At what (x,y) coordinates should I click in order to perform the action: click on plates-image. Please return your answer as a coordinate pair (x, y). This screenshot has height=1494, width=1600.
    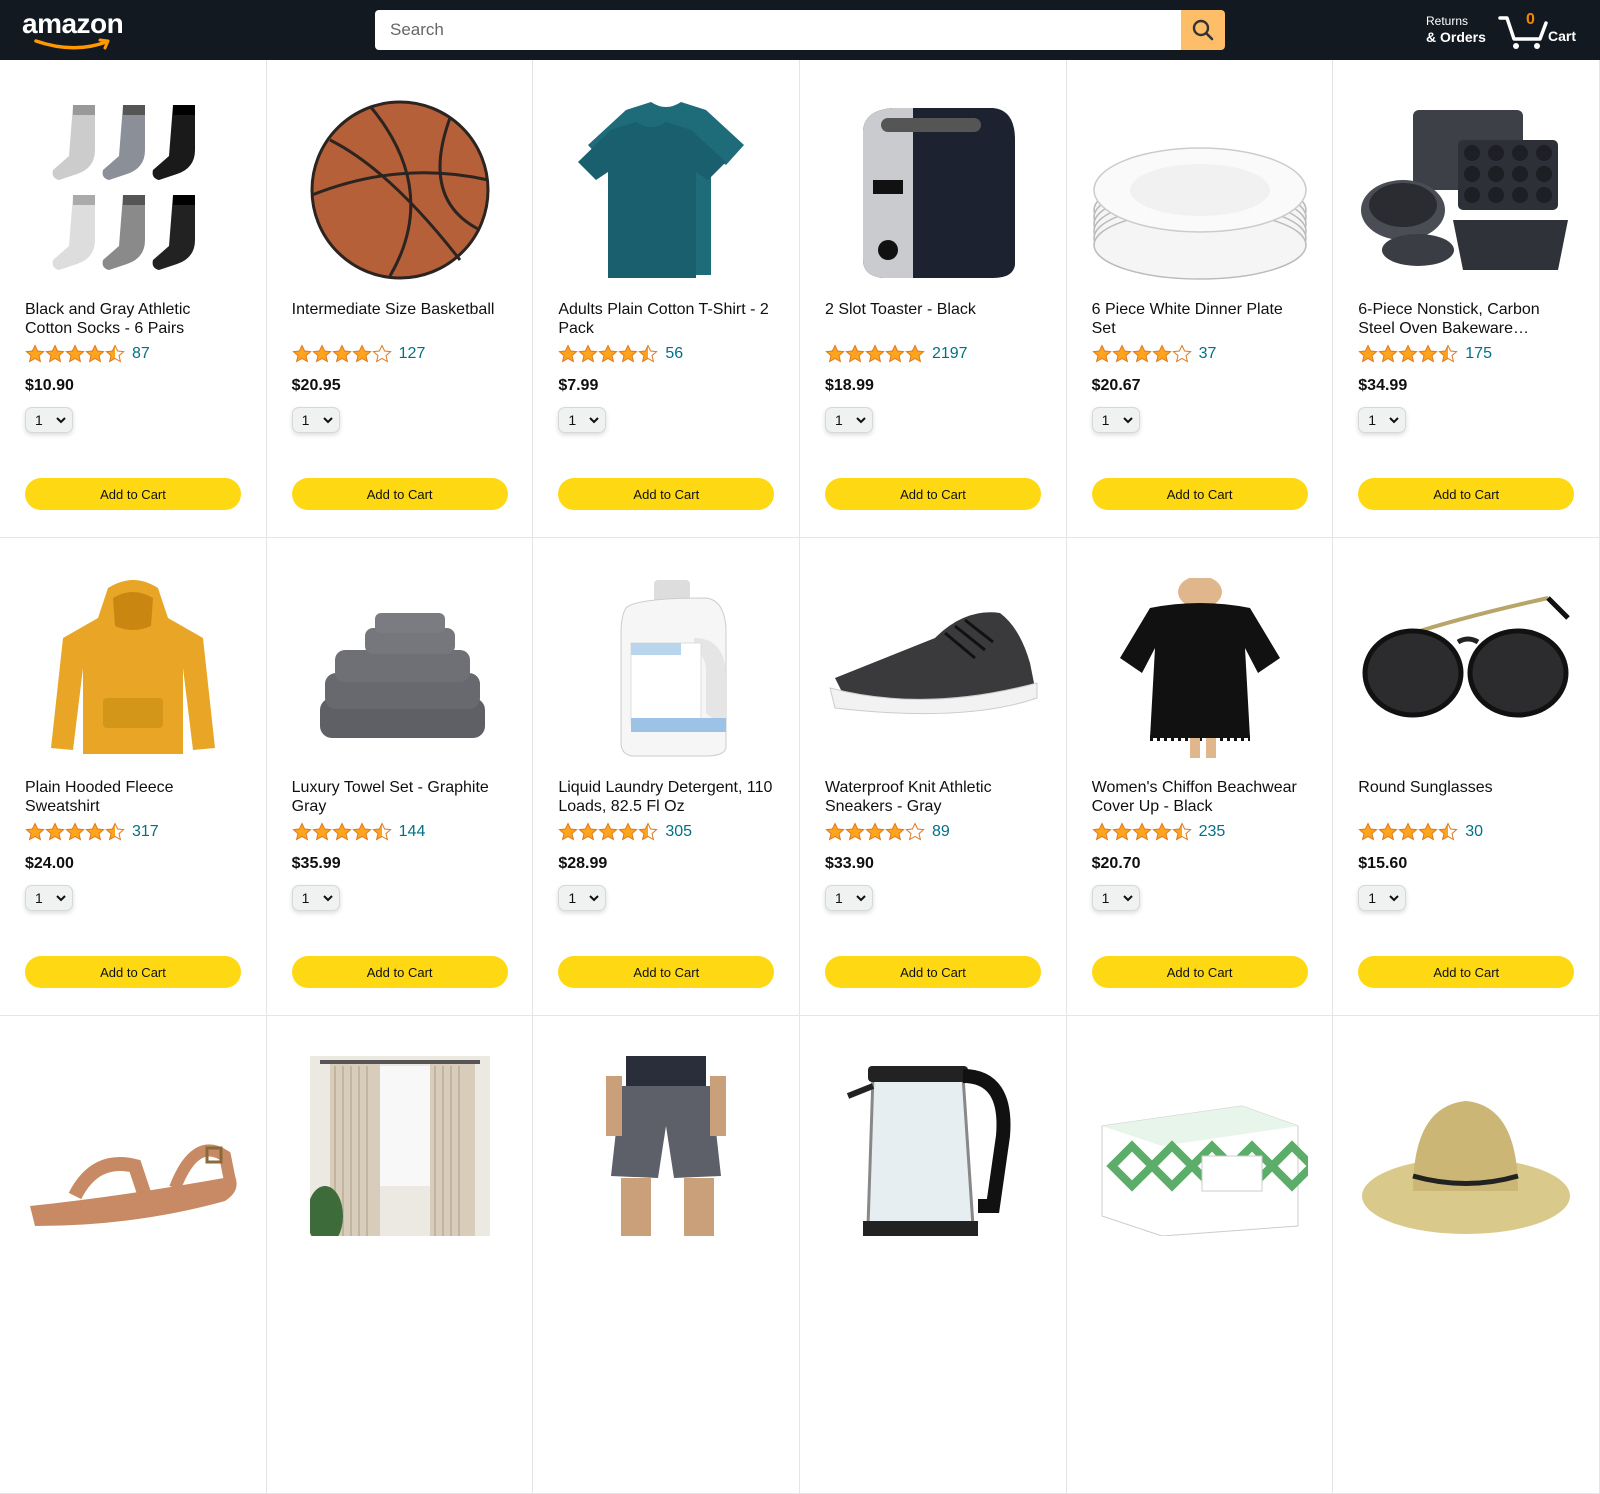
    Looking at the image, I should click on (1200, 190).